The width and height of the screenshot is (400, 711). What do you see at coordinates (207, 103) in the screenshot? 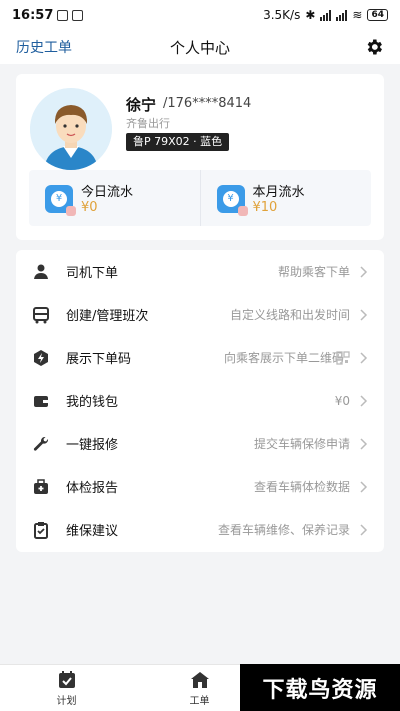
I see `user-phone: /176****8414` at bounding box center [207, 103].